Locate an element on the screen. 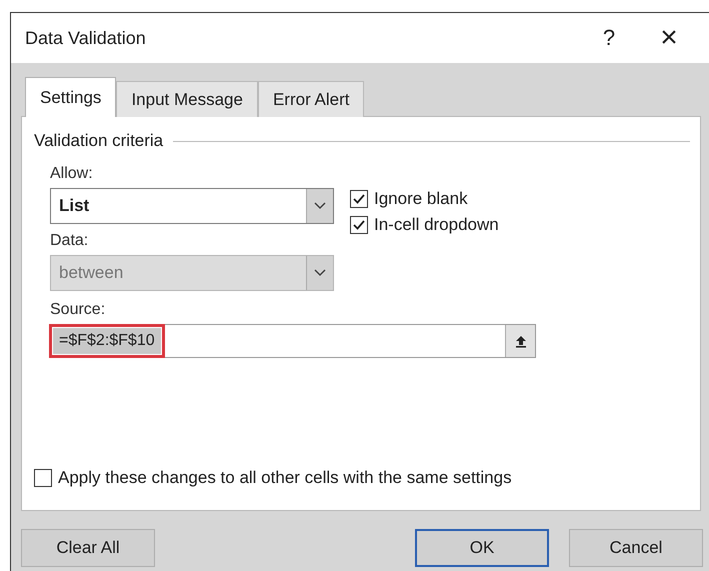 This screenshot has width=709, height=571. allow-dropdown: List is located at coordinates (192, 206).